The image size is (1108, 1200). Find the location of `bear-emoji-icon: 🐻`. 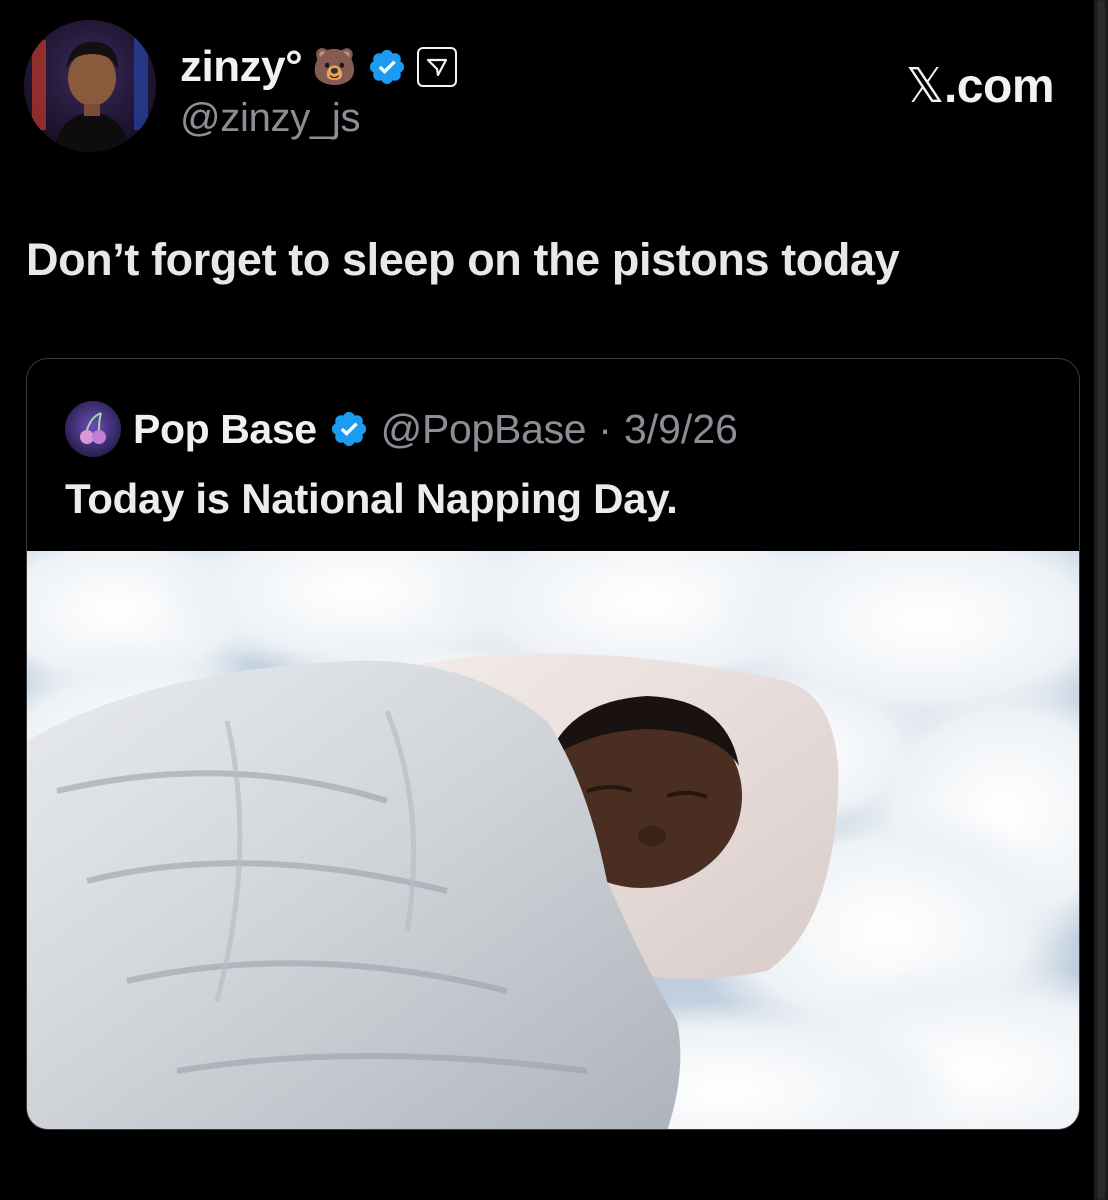

bear-emoji-icon: 🐻 is located at coordinates (334, 66).